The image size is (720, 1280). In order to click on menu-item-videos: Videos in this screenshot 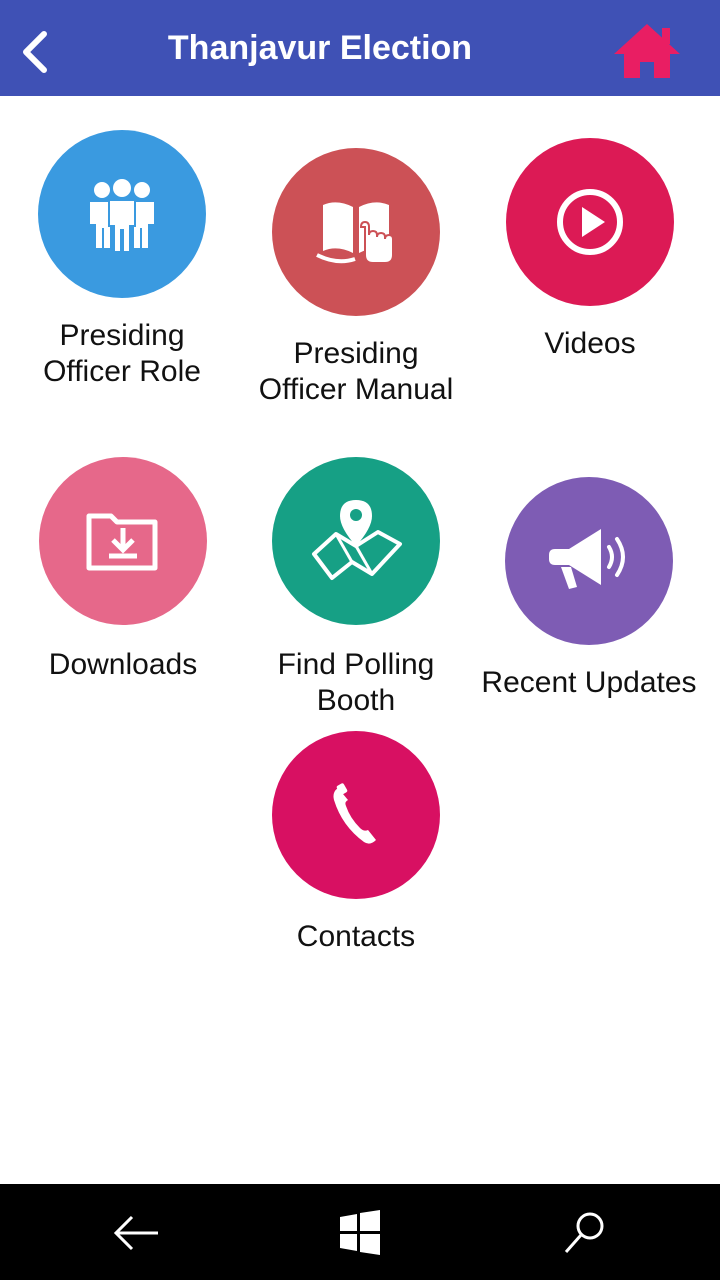, I will do `click(590, 258)`.